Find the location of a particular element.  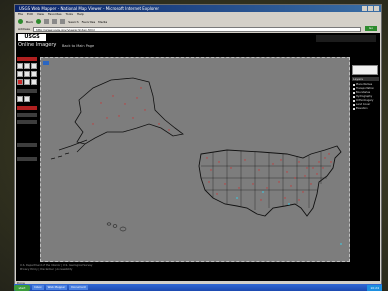

legend-bar is located at coordinates (27, 145).